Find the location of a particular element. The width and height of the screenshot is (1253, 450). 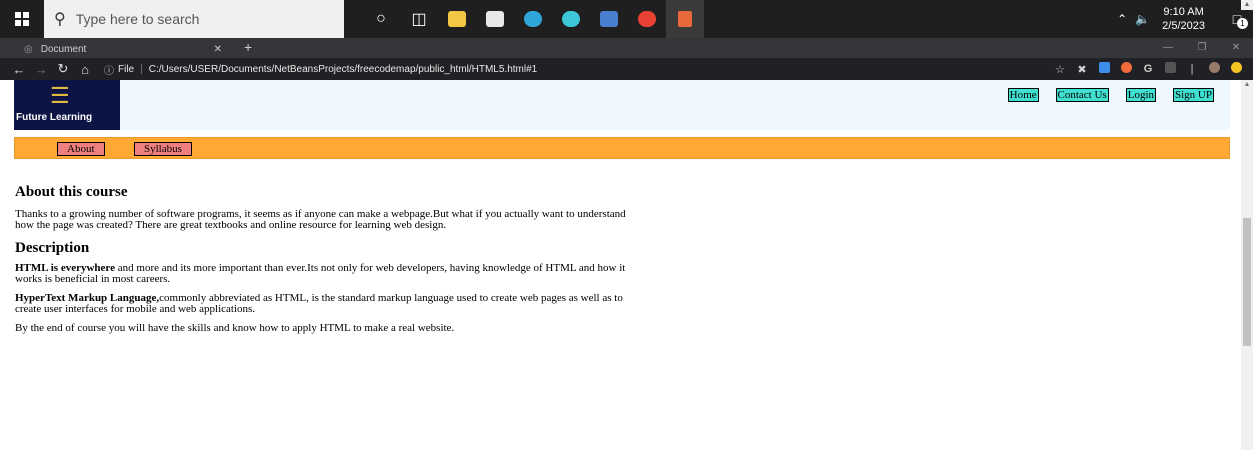

google-icon: G is located at coordinates (1148, 69).